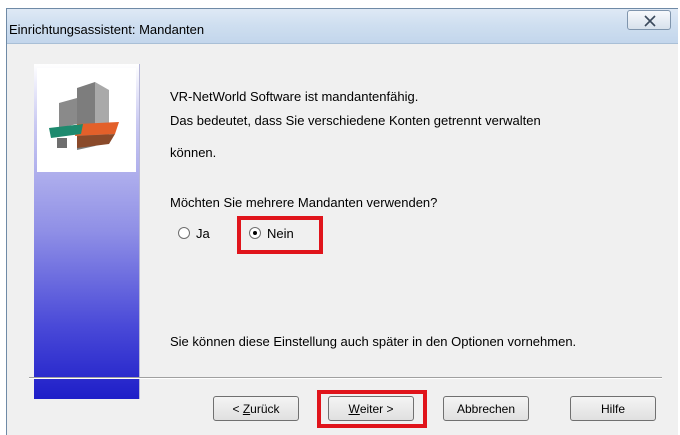 The height and width of the screenshot is (435, 680). I want to click on title-bar: Einrichtungsassistent: Mandanten, so click(342, 26).